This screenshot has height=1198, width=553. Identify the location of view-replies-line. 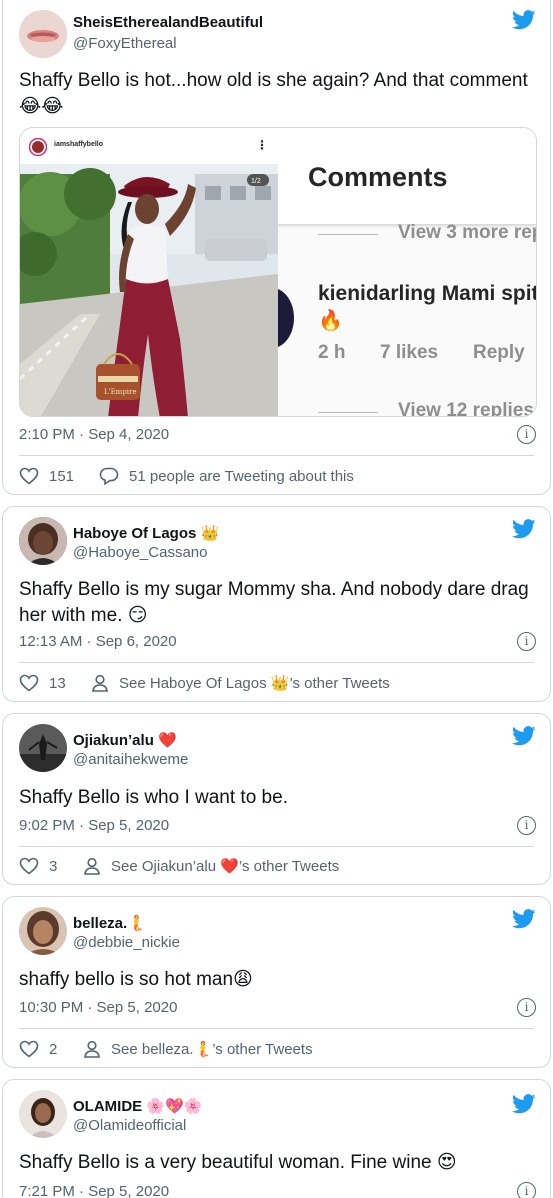
(348, 412).